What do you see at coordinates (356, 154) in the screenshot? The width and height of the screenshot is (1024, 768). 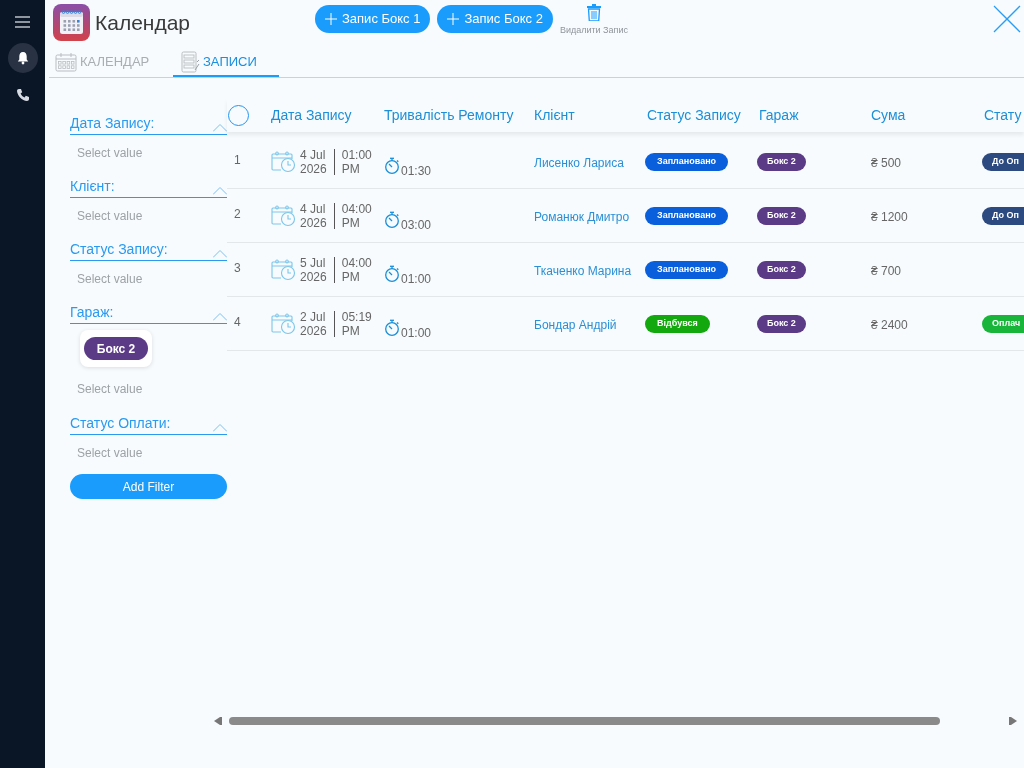 I see `time-text: 01:00` at bounding box center [356, 154].